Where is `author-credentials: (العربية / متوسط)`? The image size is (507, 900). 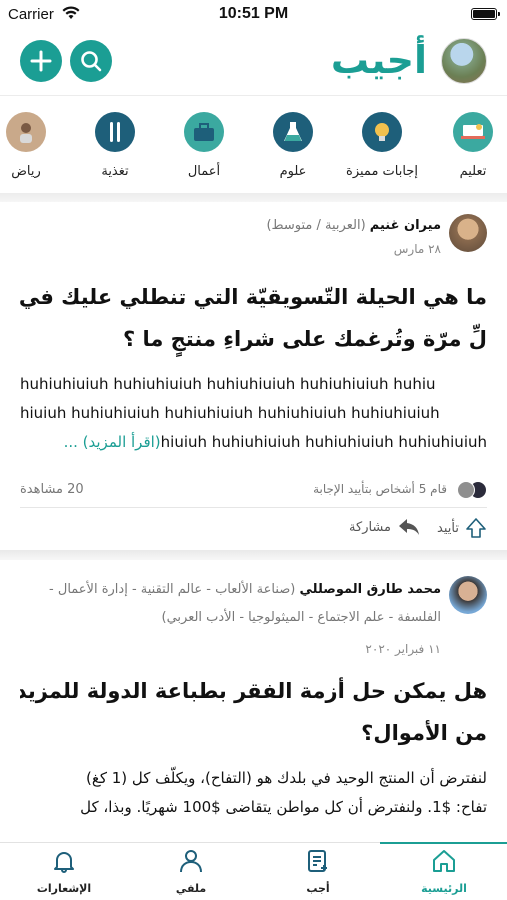 author-credentials: (العربية / متوسط) is located at coordinates (316, 225).